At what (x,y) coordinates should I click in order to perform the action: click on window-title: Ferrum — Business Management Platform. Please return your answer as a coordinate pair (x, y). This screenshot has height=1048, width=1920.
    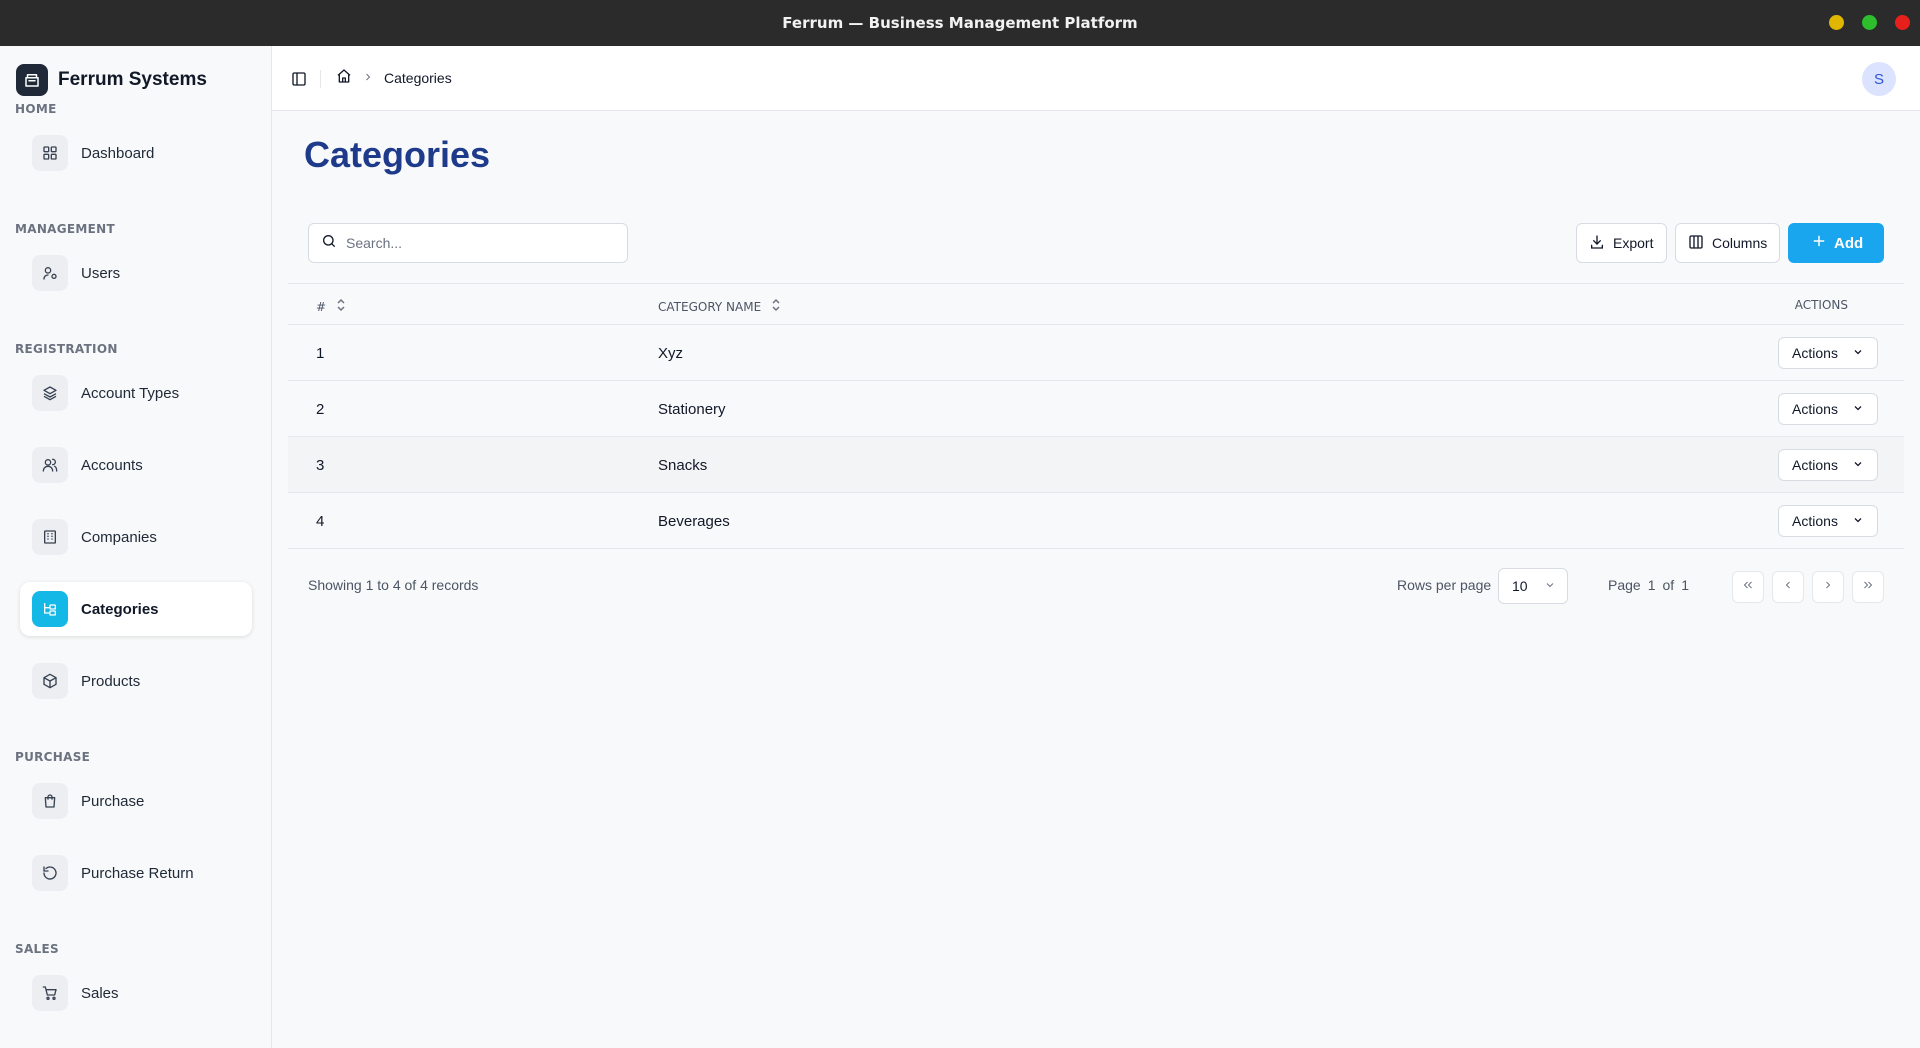
    Looking at the image, I should click on (960, 23).